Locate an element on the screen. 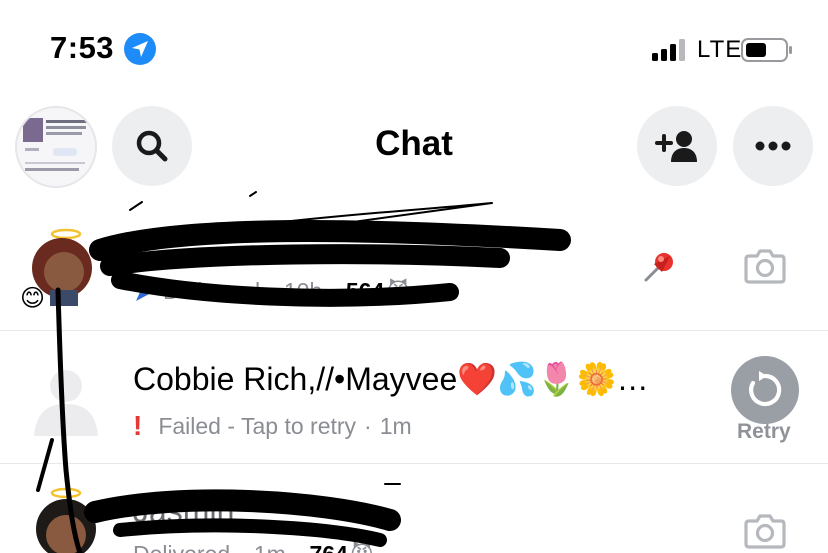 The width and height of the screenshot is (828, 553). bitmoji-avatar is located at coordinates (65, 520).